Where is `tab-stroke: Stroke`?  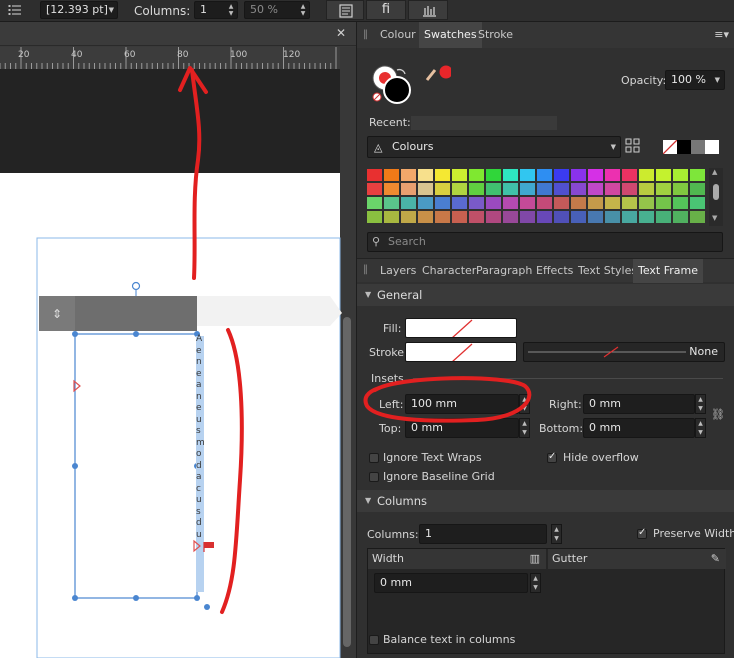 tab-stroke: Stroke is located at coordinates (495, 35).